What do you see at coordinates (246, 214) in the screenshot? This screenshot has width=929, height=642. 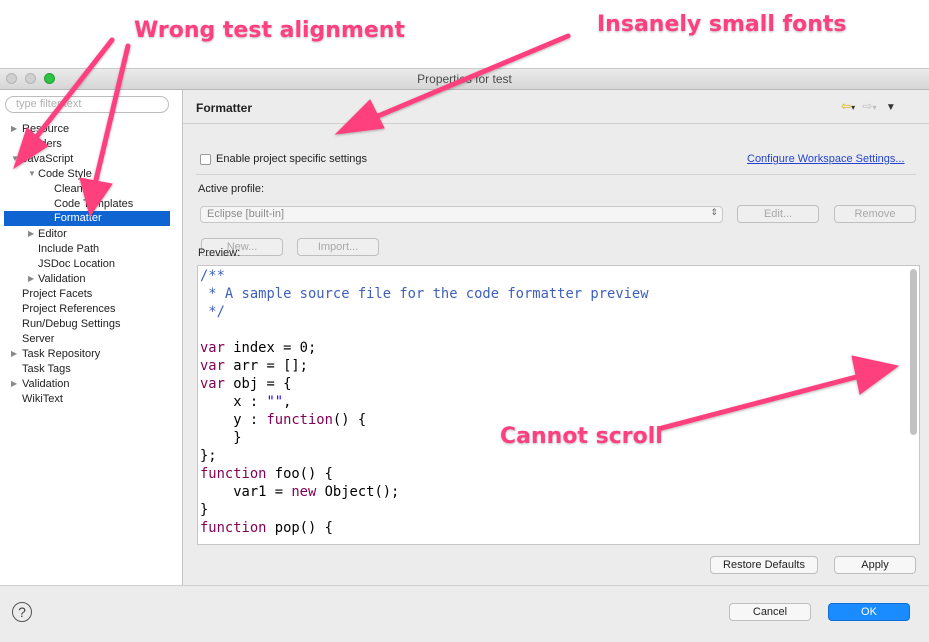 I see `profile-select-value: Eclipse [built-in]` at bounding box center [246, 214].